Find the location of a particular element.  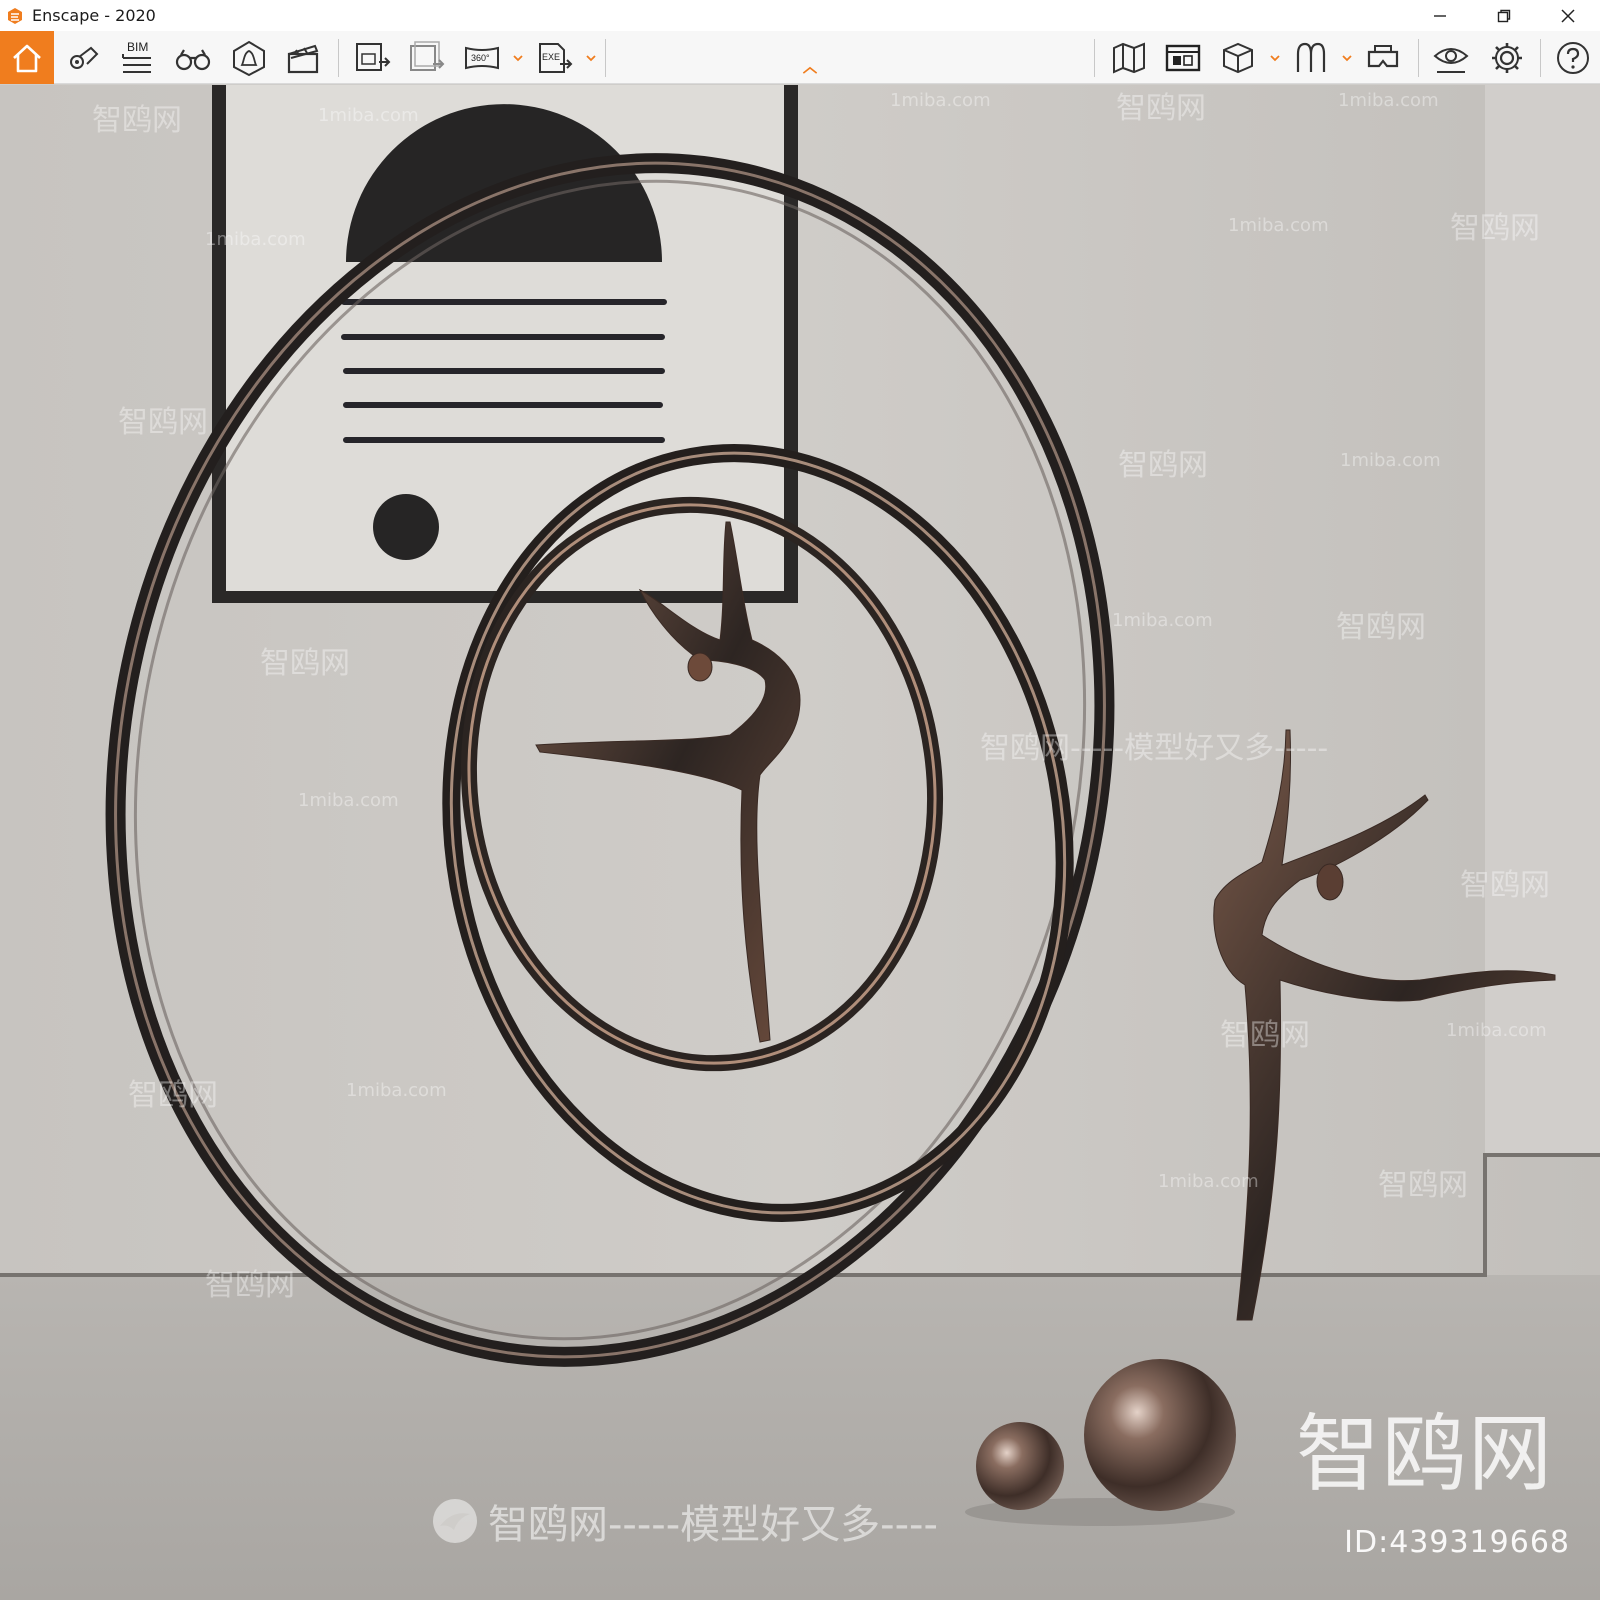

views-button is located at coordinates (83, 57).